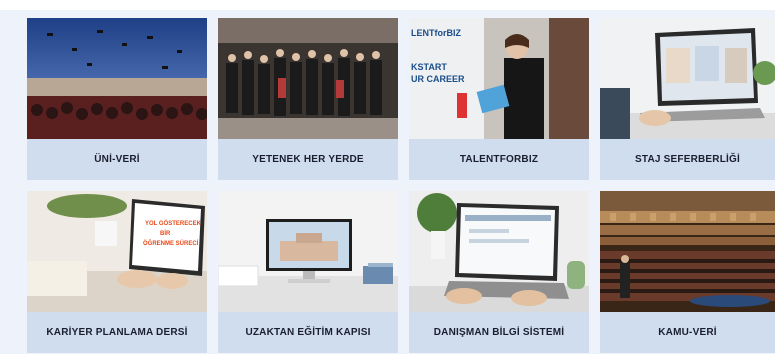 The width and height of the screenshot is (775, 354). I want to click on card-label: KARİYER PLANLAMA DERSİ, so click(117, 332).